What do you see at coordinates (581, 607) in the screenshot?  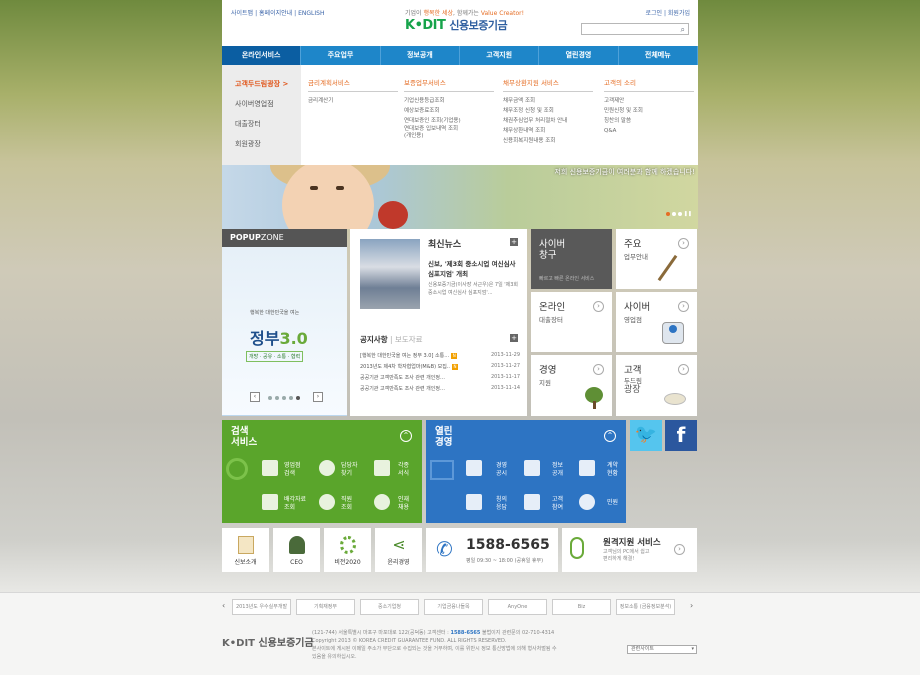 I see `footer-banner: Biz` at bounding box center [581, 607].